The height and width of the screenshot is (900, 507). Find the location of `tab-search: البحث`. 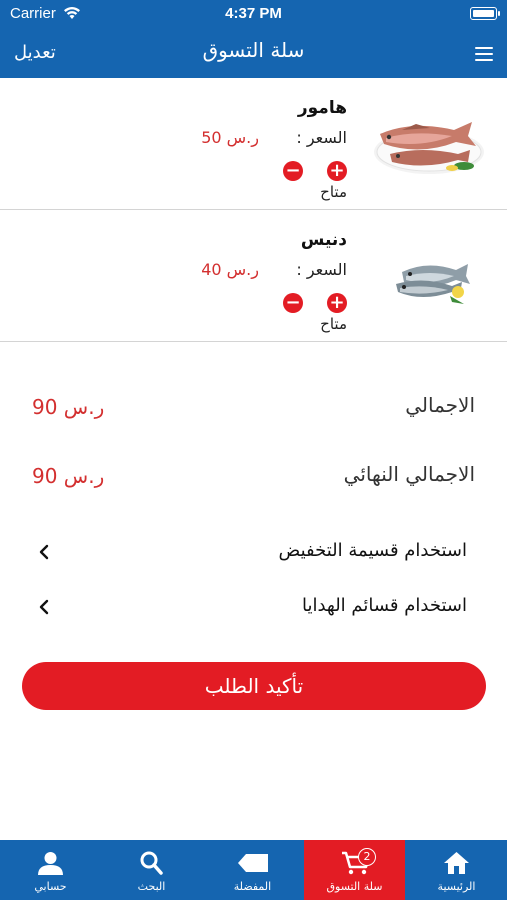

tab-search: البحث is located at coordinates (151, 870).